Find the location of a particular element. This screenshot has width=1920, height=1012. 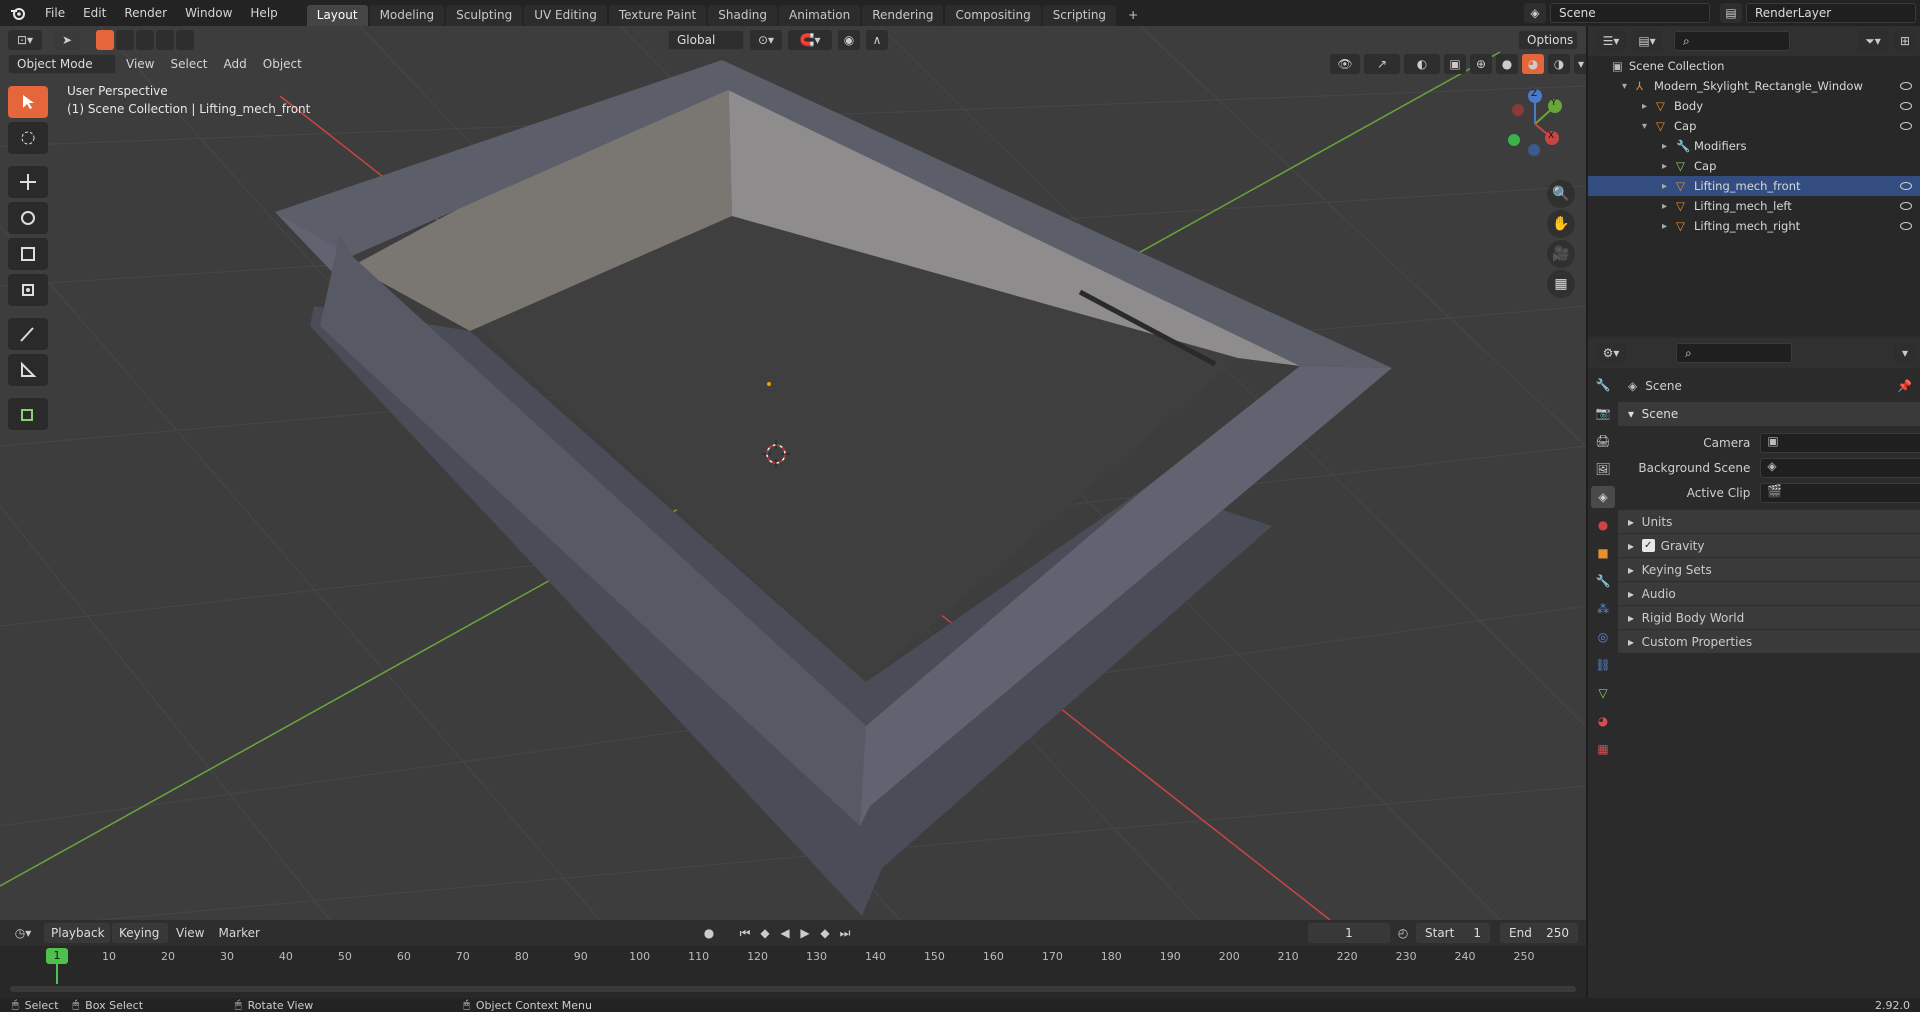

modifier-tab-icon: 🔧 is located at coordinates (1603, 581).